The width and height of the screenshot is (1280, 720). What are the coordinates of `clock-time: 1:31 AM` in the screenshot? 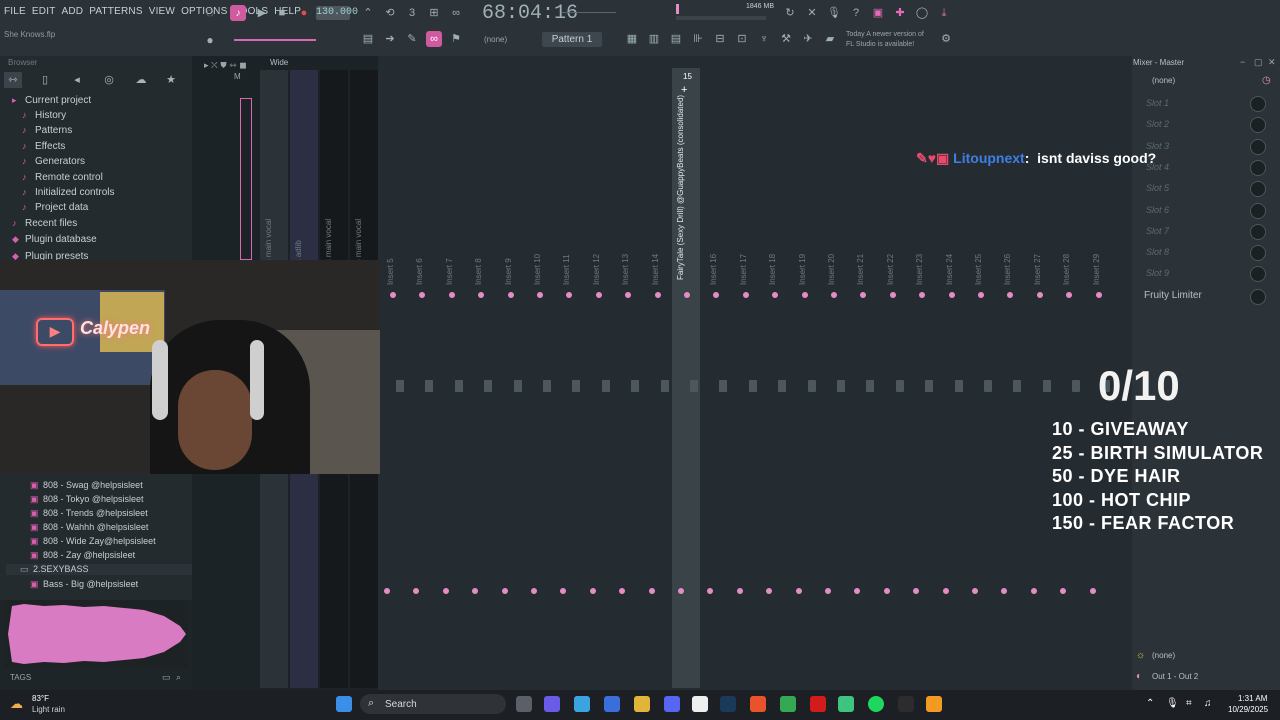 It's located at (1252, 698).